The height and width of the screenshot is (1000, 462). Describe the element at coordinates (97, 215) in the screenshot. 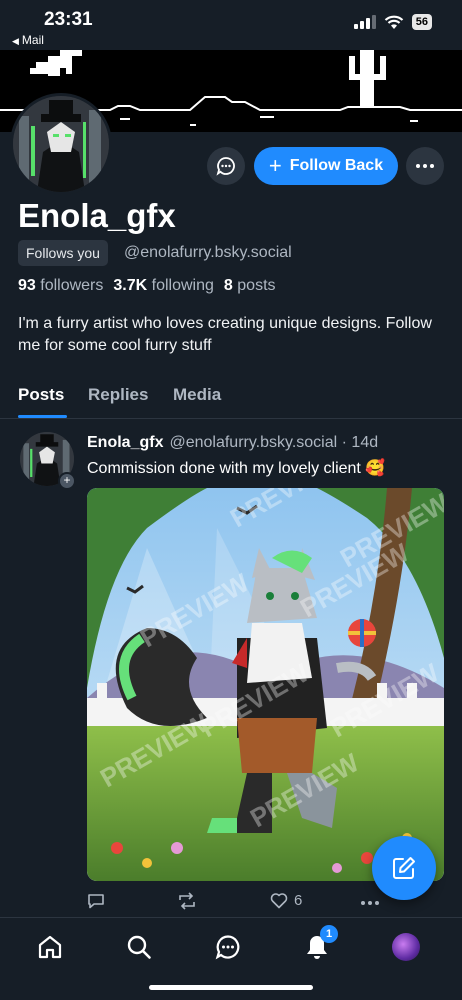

I see `profile-display-name: Enola_gfx` at that location.